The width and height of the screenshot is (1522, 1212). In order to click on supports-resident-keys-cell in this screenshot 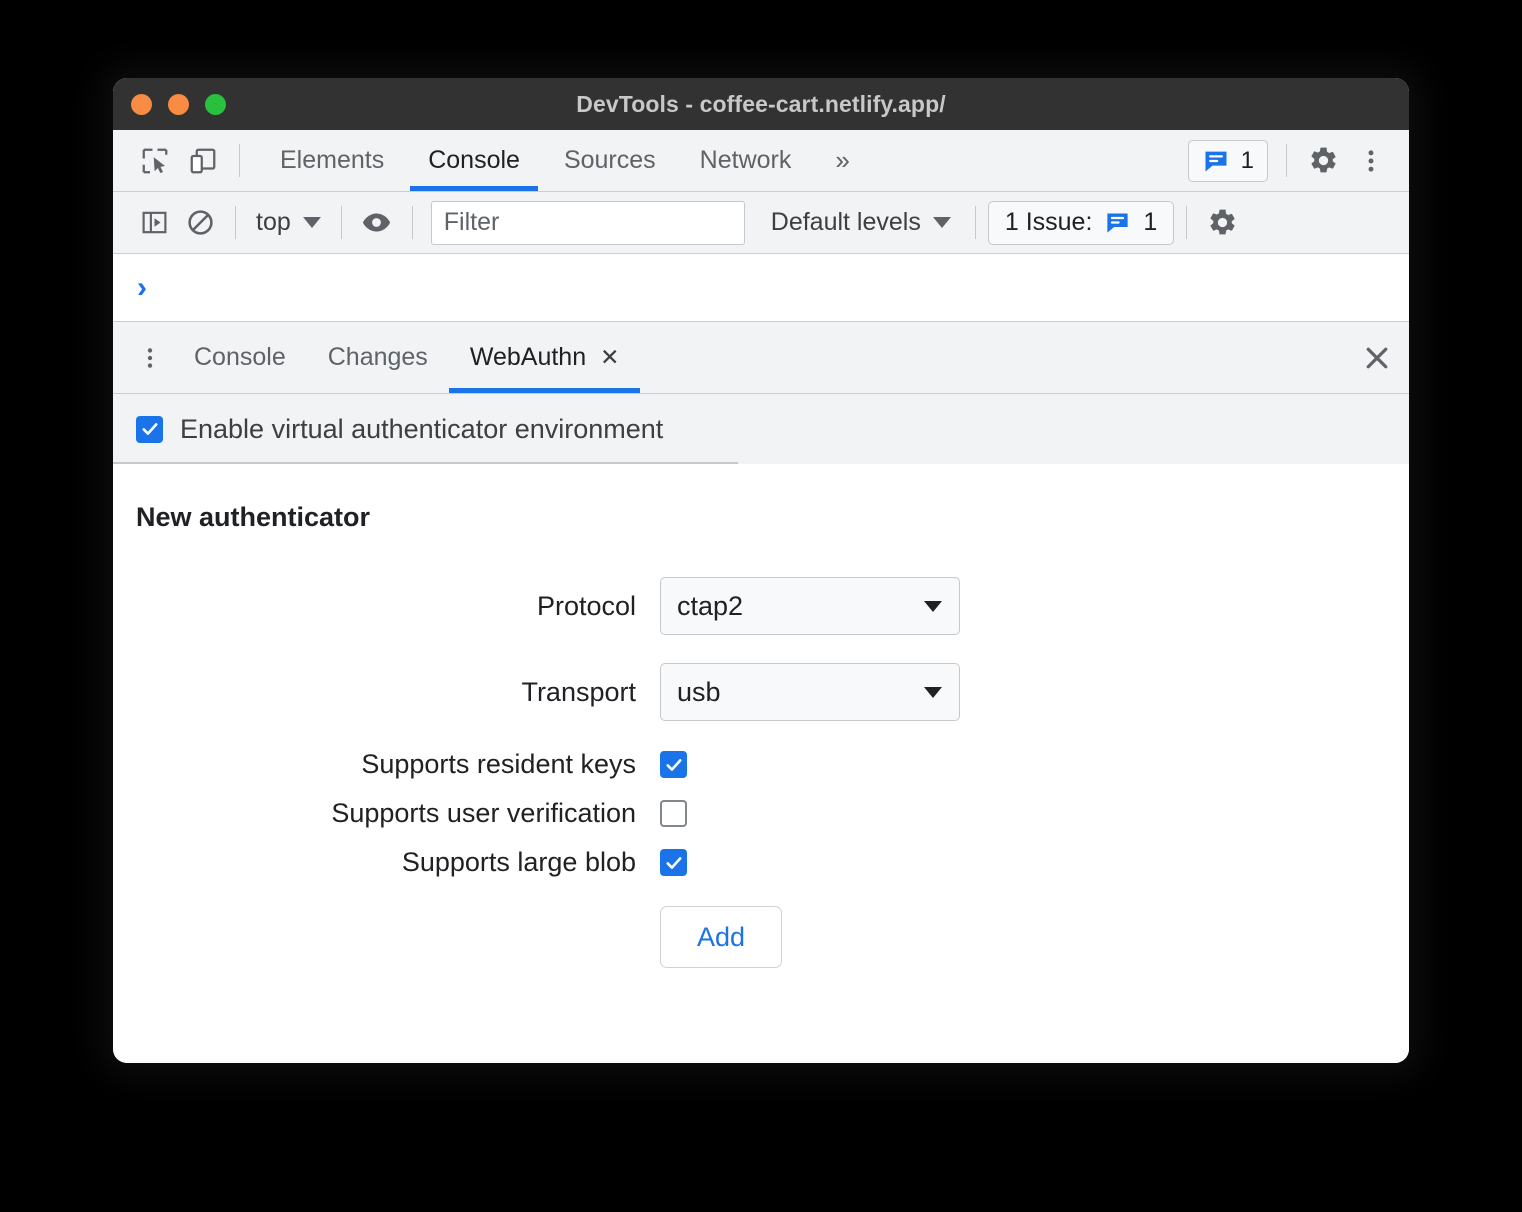, I will do `click(810, 764)`.